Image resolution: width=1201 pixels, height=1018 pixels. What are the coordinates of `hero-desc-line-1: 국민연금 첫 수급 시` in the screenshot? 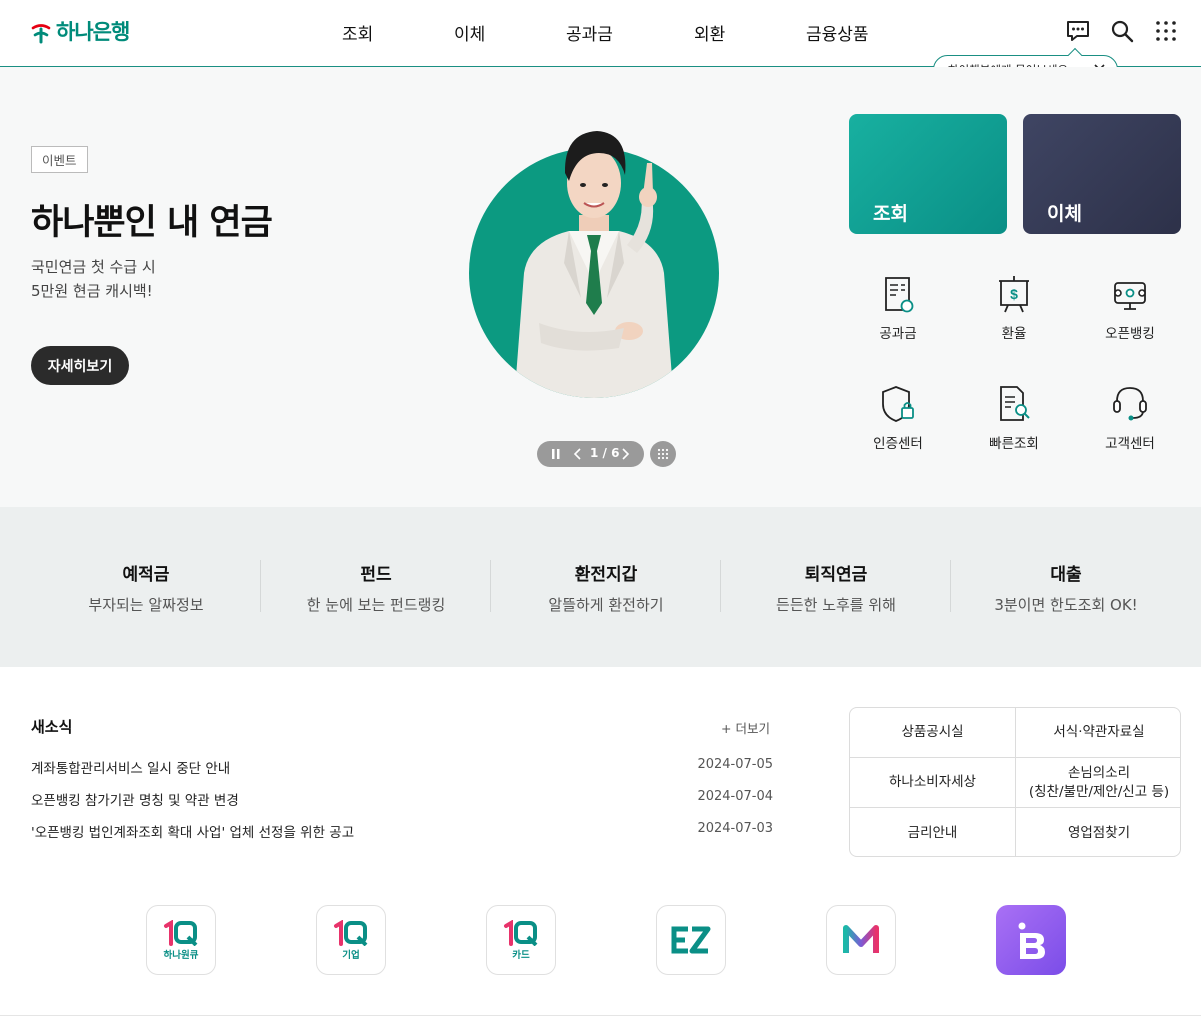 It's located at (93, 267).